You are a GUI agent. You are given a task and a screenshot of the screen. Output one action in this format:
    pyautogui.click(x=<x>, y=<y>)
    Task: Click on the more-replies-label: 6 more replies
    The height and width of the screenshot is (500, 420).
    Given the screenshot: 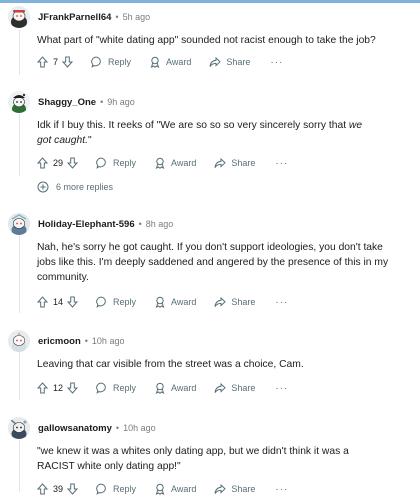 What is the action you would take?
    pyautogui.click(x=85, y=187)
    